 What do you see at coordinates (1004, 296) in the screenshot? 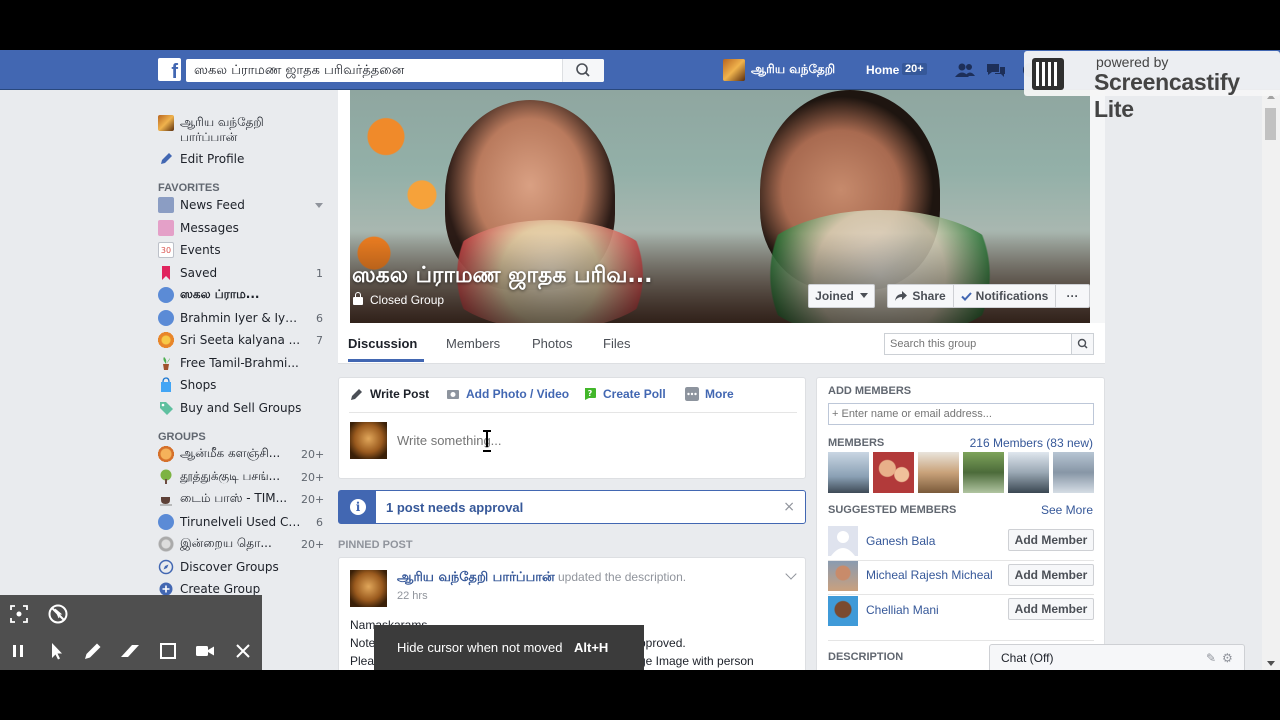
I see `notifications-button: Notifications` at bounding box center [1004, 296].